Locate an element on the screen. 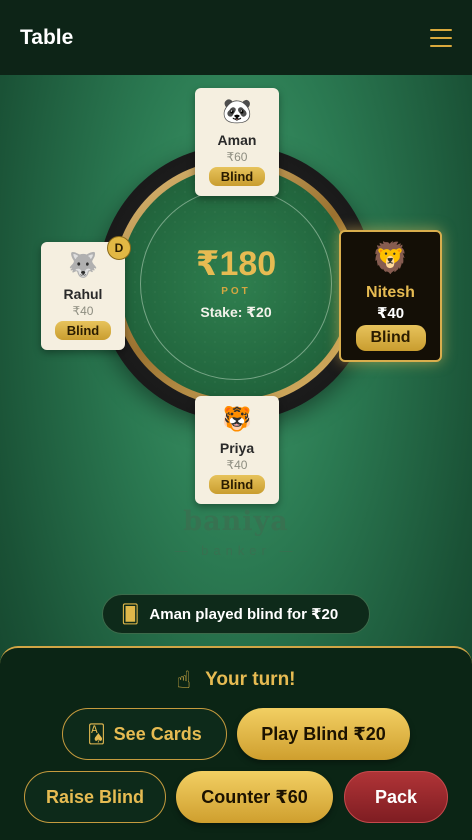 Image resolution: width=472 pixels, height=840 pixels. dice-icon: 🂠 is located at coordinates (130, 613).